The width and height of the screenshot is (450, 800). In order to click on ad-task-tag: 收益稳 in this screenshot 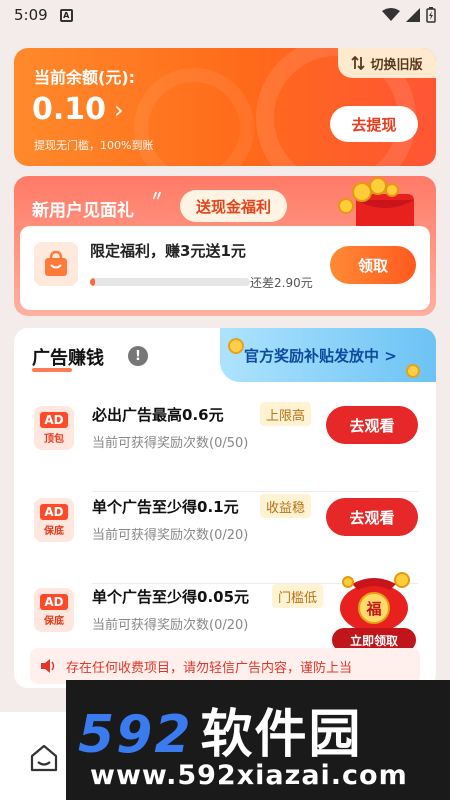, I will do `click(286, 506)`.